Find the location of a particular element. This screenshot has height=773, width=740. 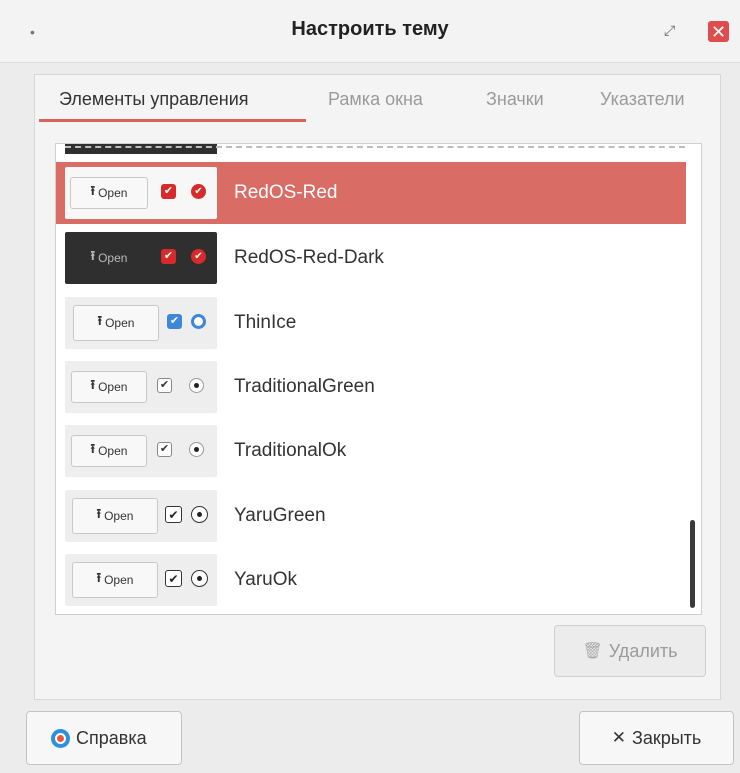

trash-icon: 🗑 is located at coordinates (592, 651).